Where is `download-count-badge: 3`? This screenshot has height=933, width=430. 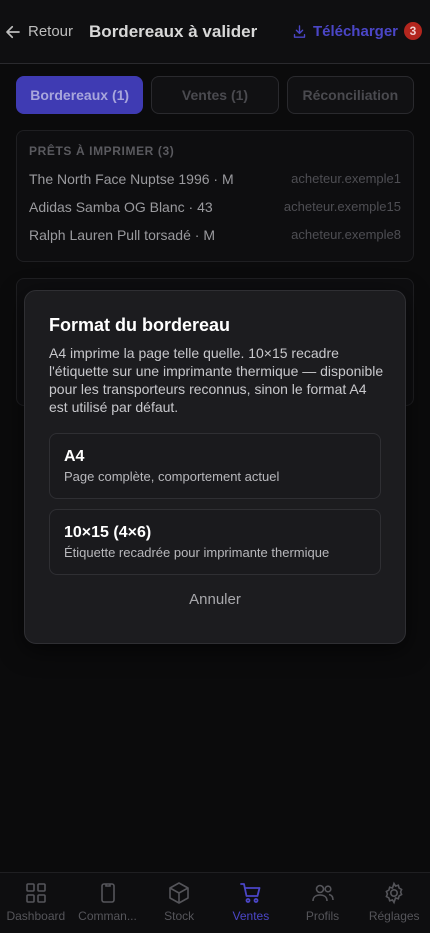
download-count-badge: 3 is located at coordinates (413, 31).